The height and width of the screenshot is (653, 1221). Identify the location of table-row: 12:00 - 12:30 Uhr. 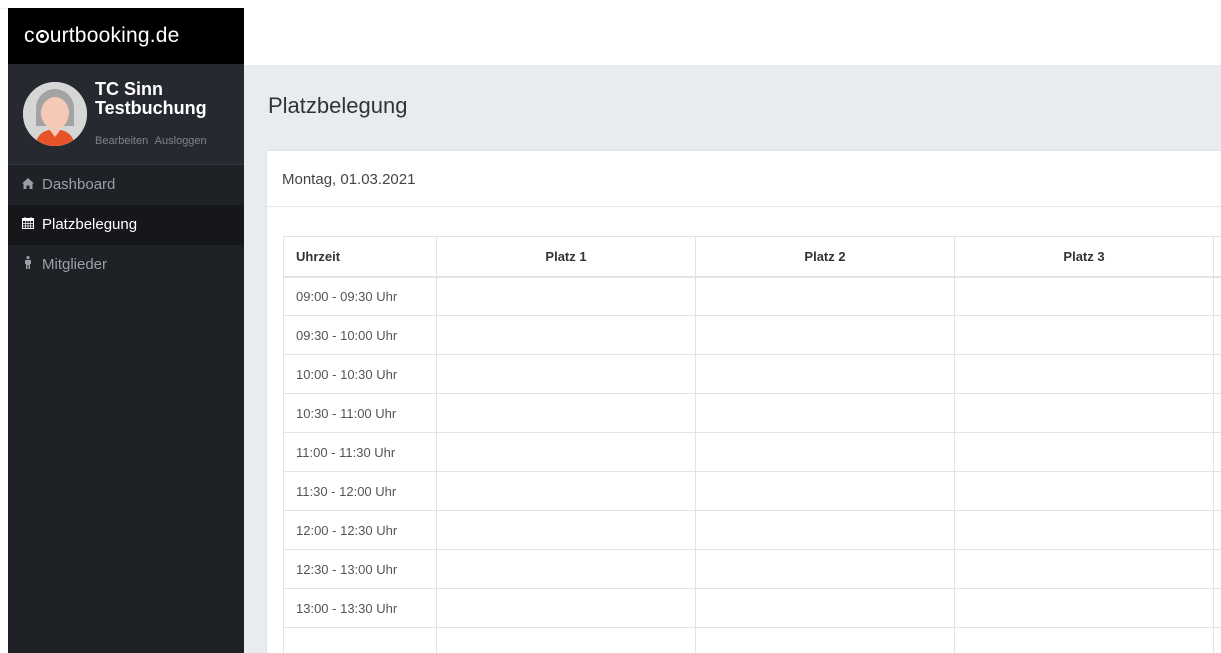
(752, 530).